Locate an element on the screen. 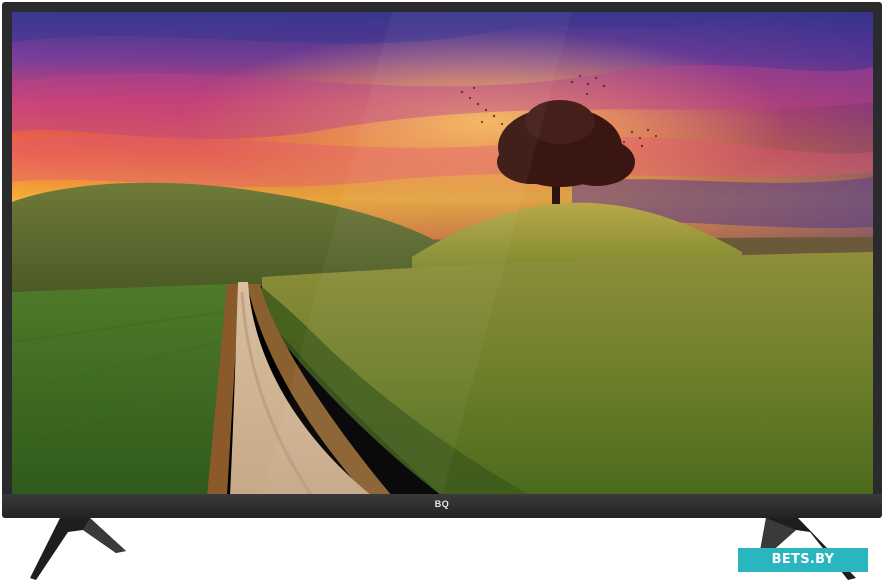 The height and width of the screenshot is (583, 886). brand-logo: BQ is located at coordinates (442, 504).